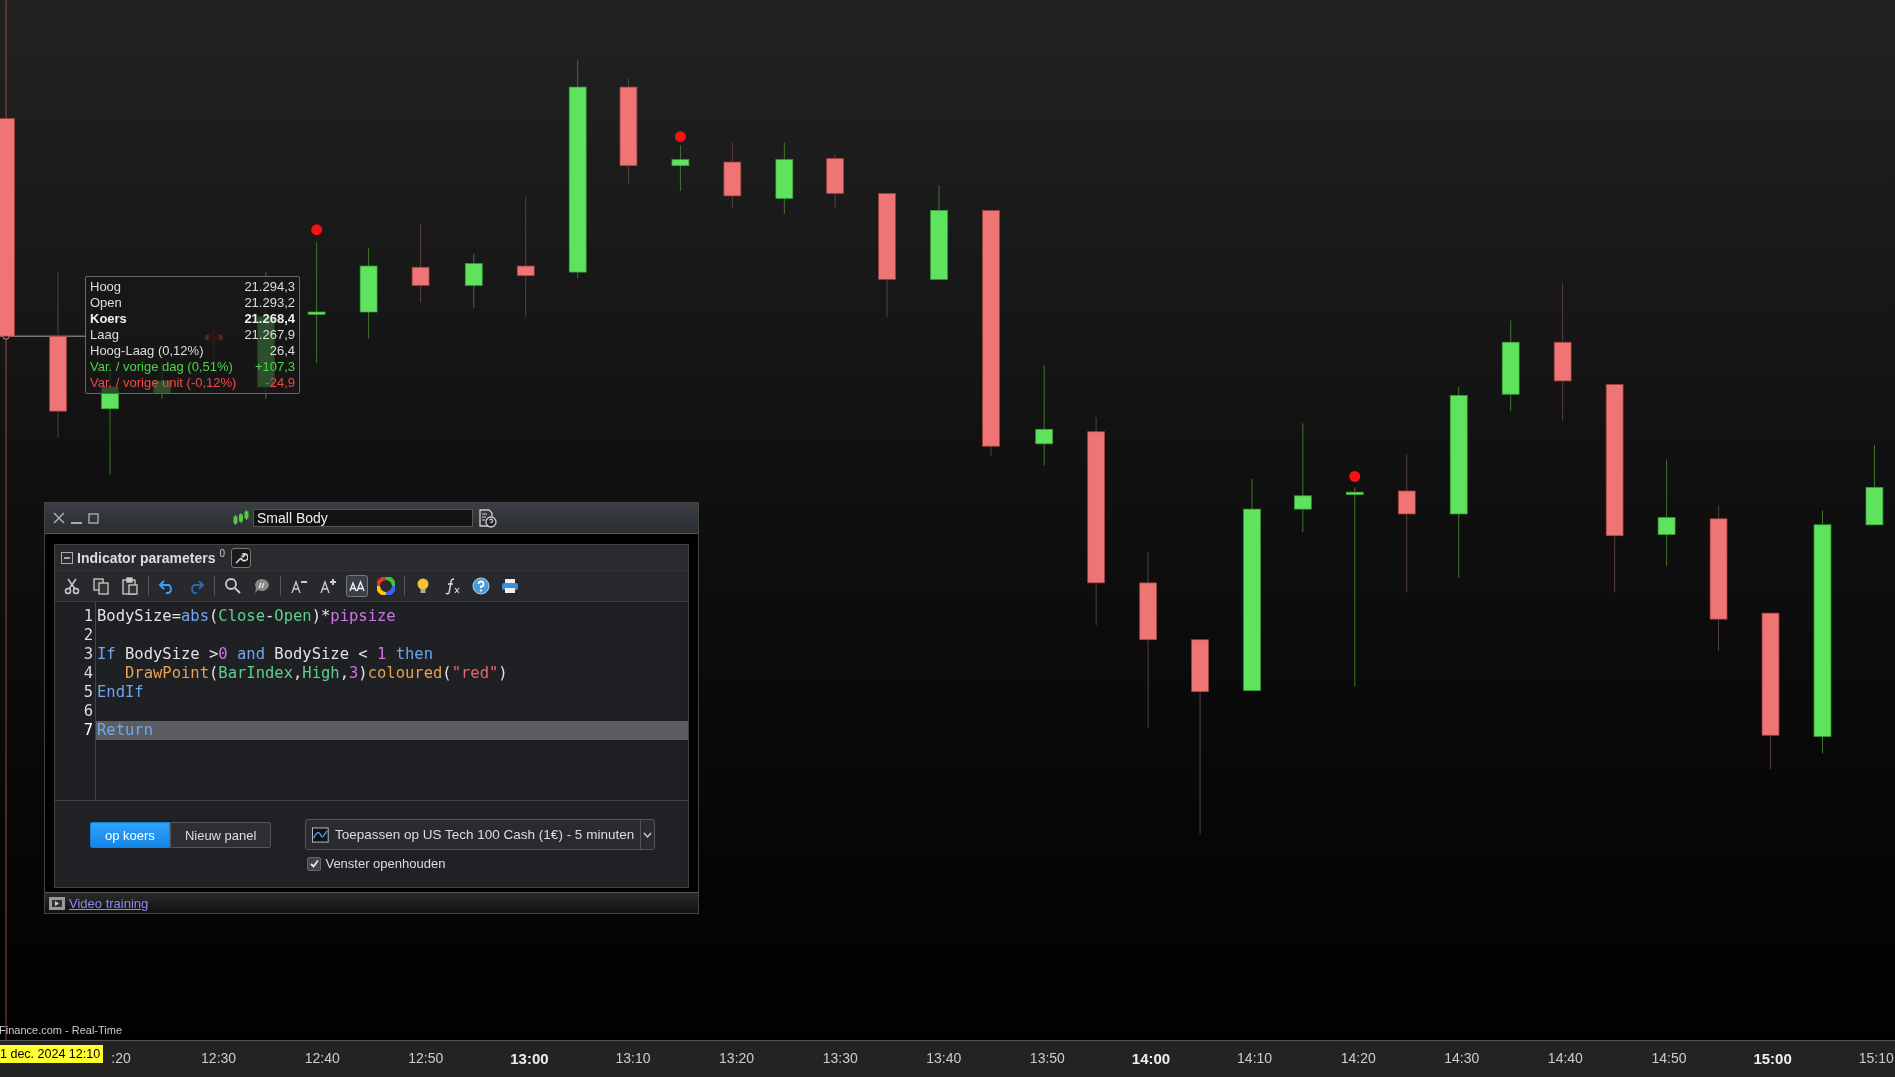 This screenshot has width=1895, height=1077. What do you see at coordinates (386, 586) in the screenshot?
I see `color-button` at bounding box center [386, 586].